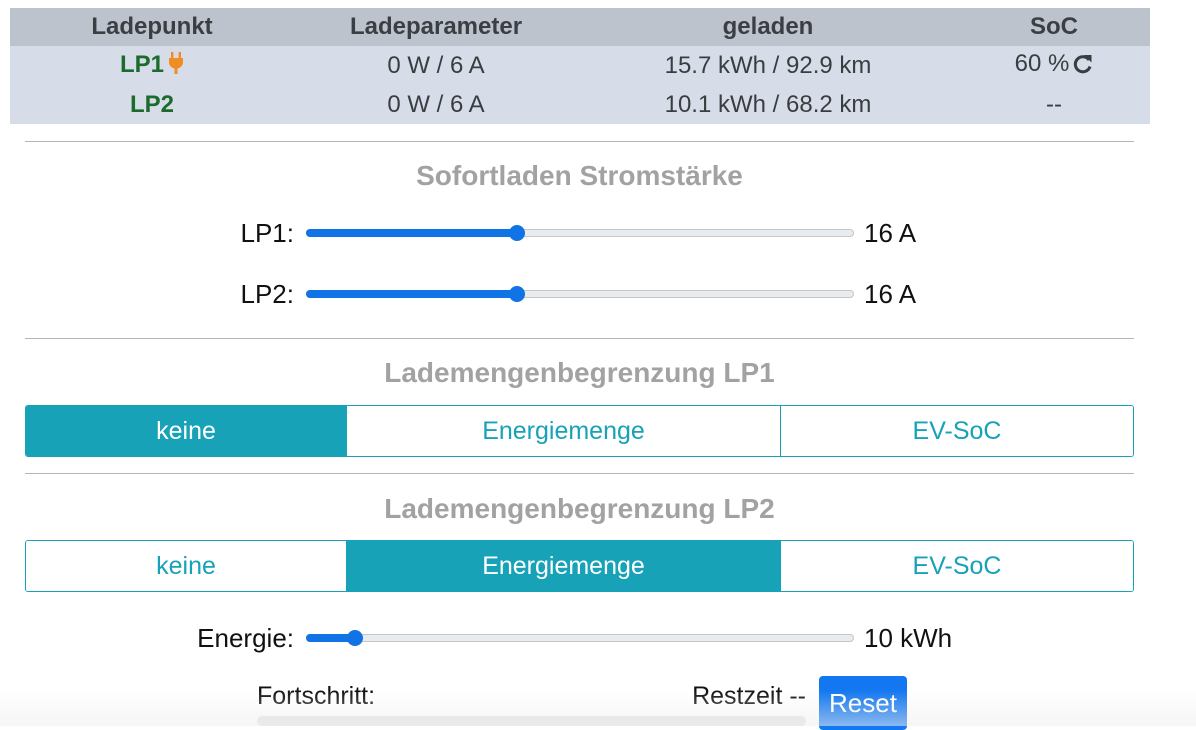 This screenshot has height=730, width=1196. I want to click on slider-row-lp2: LP2: 16 A, so click(598, 294).